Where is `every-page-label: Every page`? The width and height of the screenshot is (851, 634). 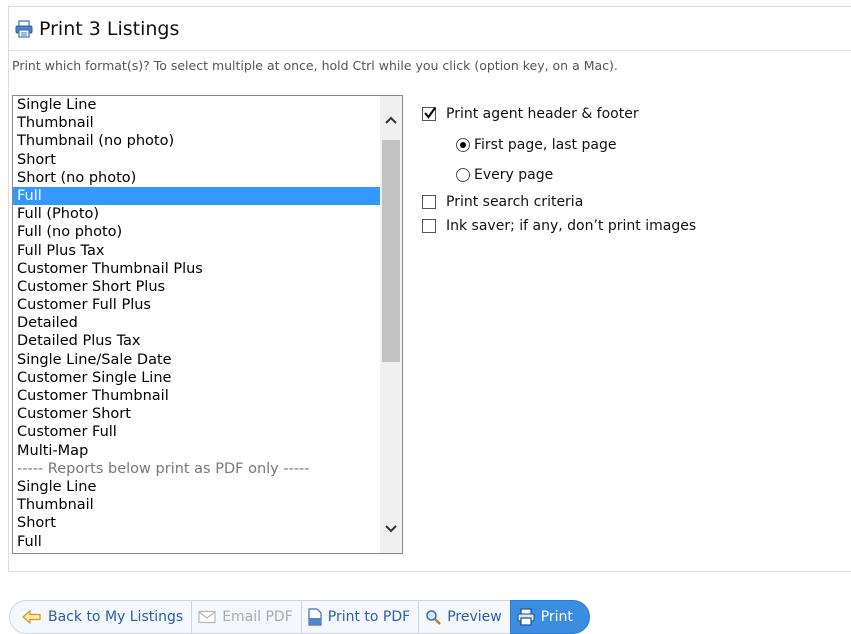
every-page-label: Every page is located at coordinates (514, 175).